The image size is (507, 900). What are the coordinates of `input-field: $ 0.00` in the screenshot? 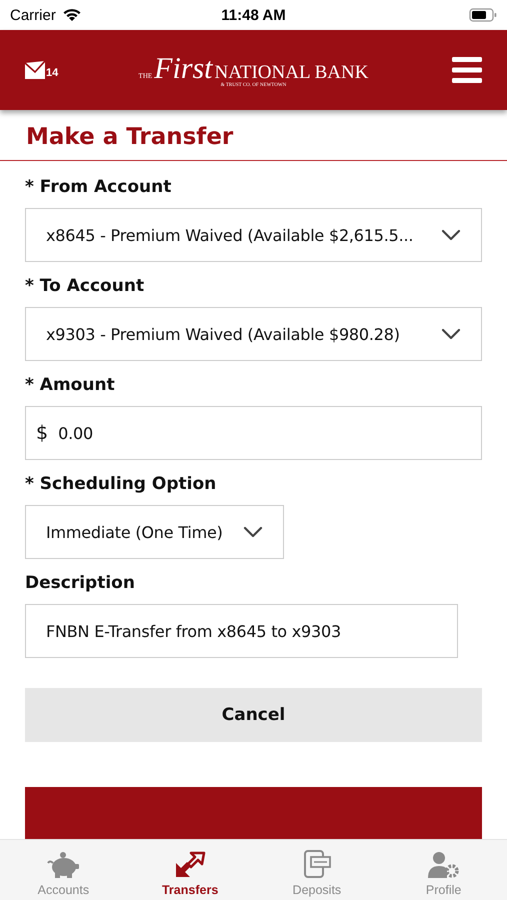 It's located at (253, 433).